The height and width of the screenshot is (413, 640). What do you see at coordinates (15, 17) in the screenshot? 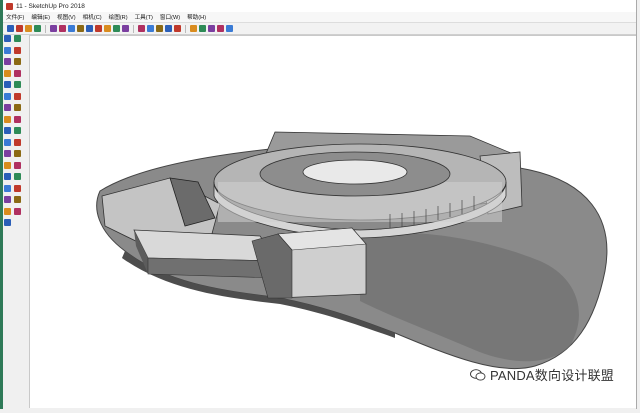
I see `menu-file: 文件(F)` at bounding box center [15, 17].